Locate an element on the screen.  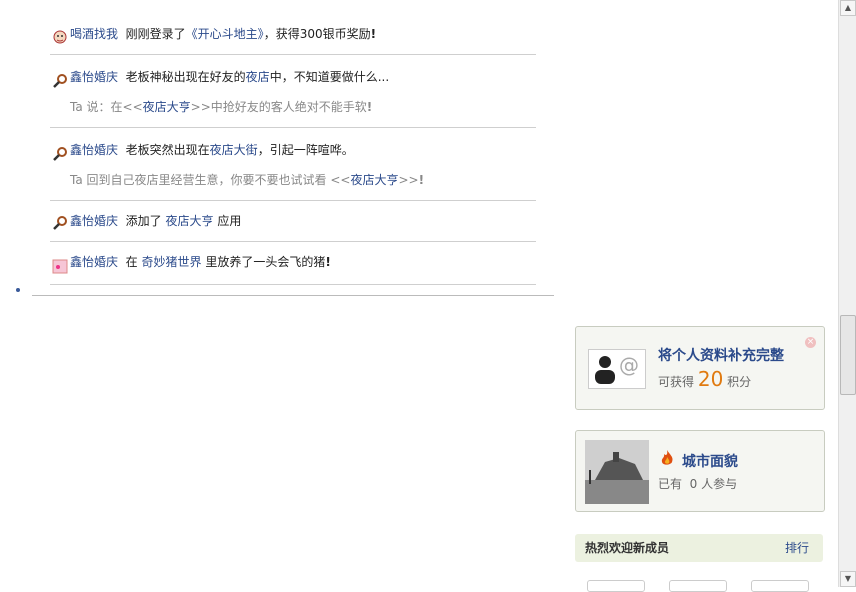
profile-completion-card: @ × 将个人资料补充完整 可获得 20 积分 is located at coordinates (700, 368).